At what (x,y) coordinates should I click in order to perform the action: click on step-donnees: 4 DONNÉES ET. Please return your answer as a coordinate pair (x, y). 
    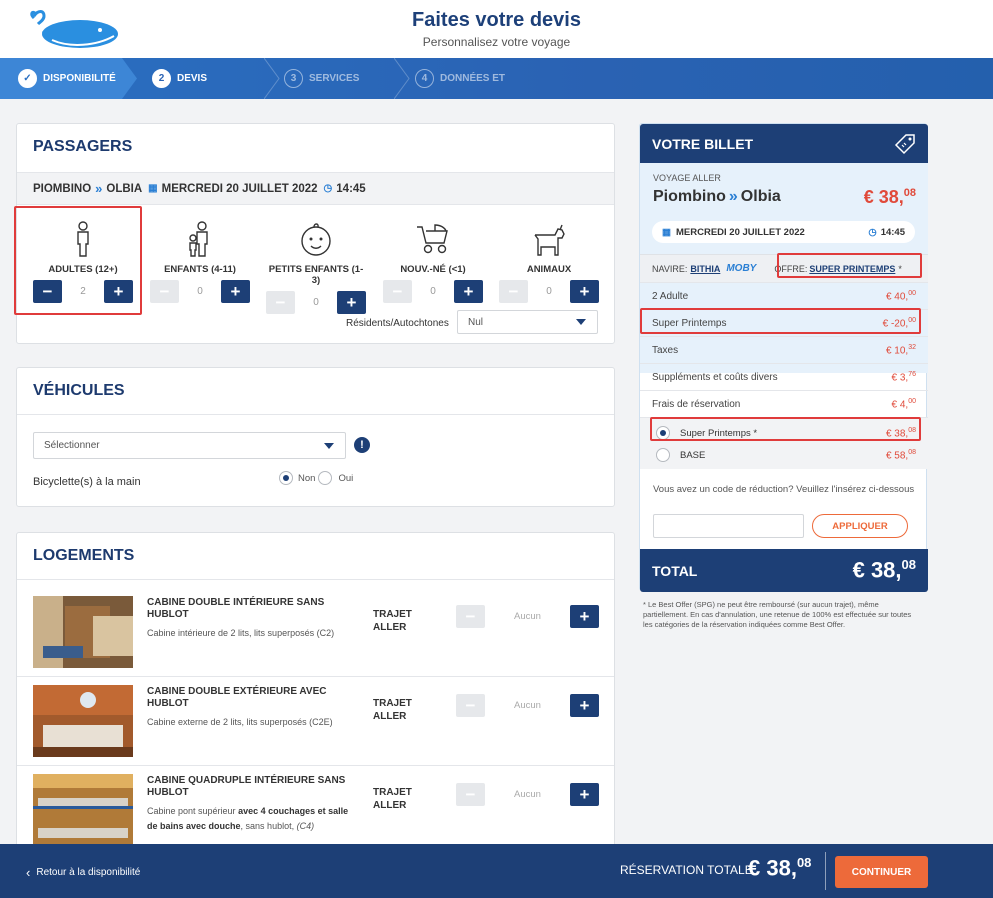
    Looking at the image, I should click on (460, 78).